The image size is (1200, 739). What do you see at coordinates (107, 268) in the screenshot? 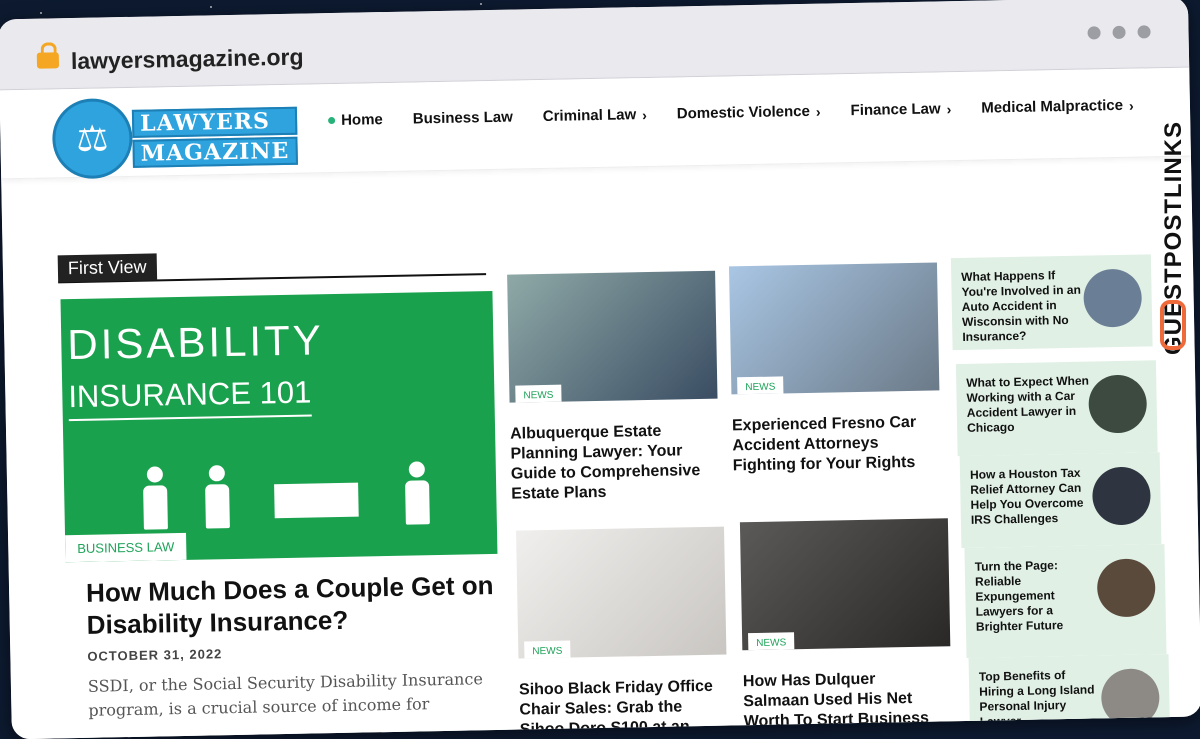
I see `section-label: First View` at bounding box center [107, 268].